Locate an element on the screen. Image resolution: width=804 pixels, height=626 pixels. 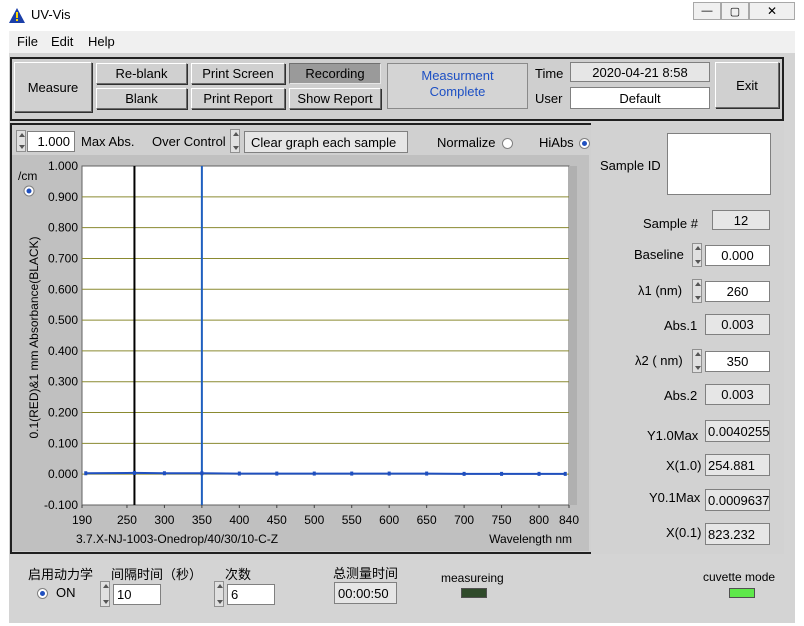
lambda1-stepper is located at coordinates (697, 291).